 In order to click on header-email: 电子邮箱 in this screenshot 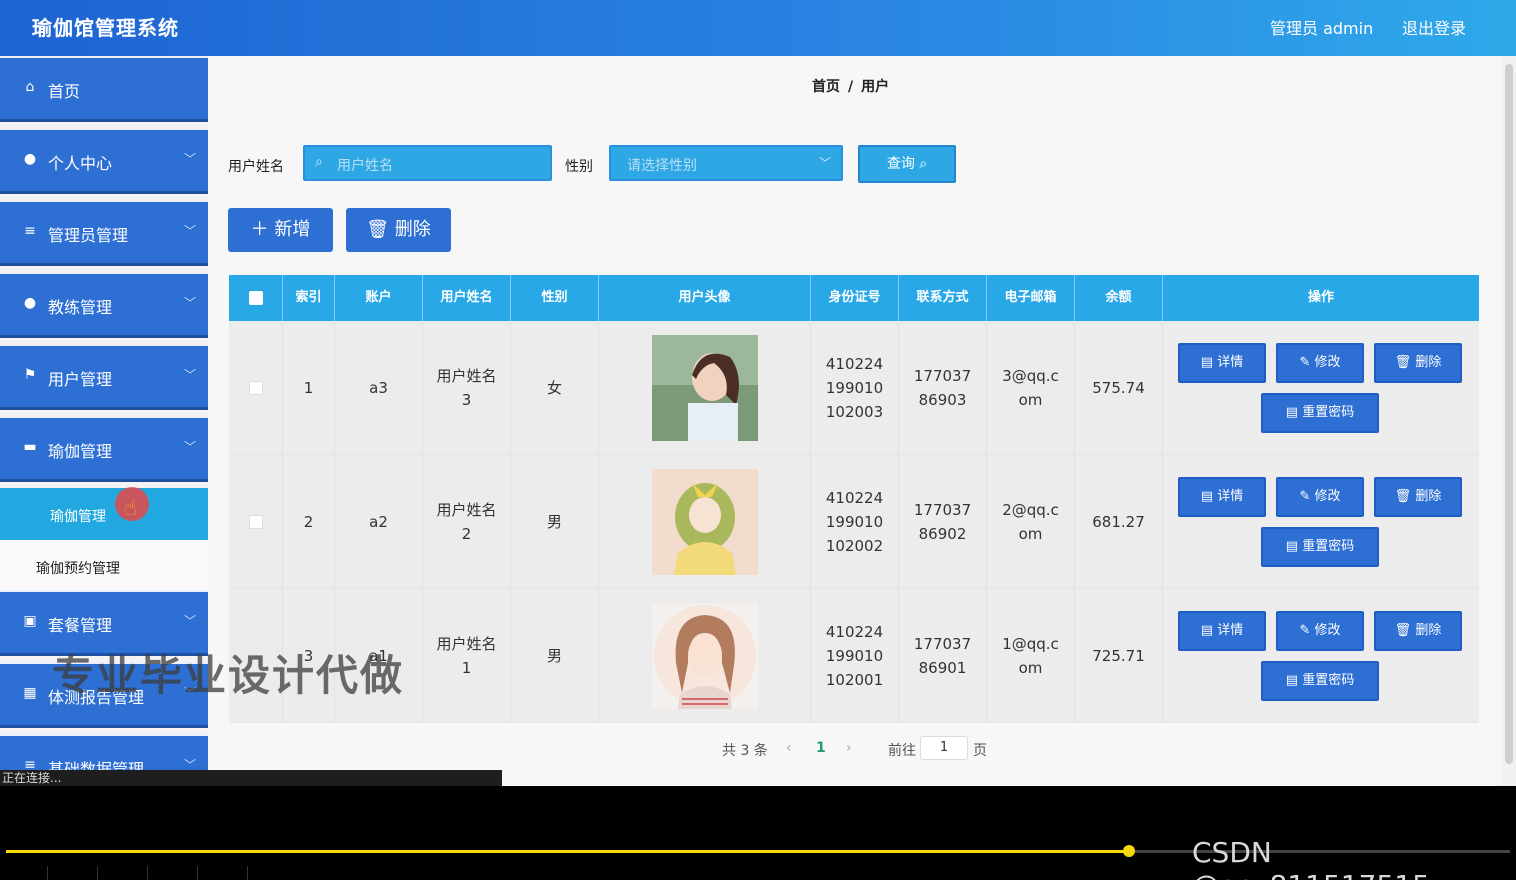, I will do `click(1031, 298)`.